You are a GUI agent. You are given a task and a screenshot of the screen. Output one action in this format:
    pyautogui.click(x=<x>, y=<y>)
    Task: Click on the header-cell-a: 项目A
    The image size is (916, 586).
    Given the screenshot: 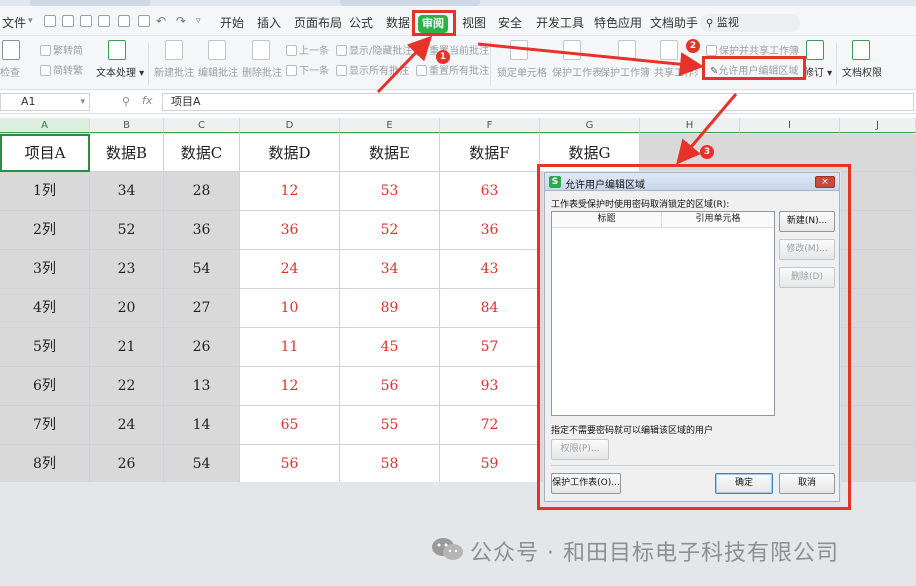 What is the action you would take?
    pyautogui.click(x=45, y=153)
    